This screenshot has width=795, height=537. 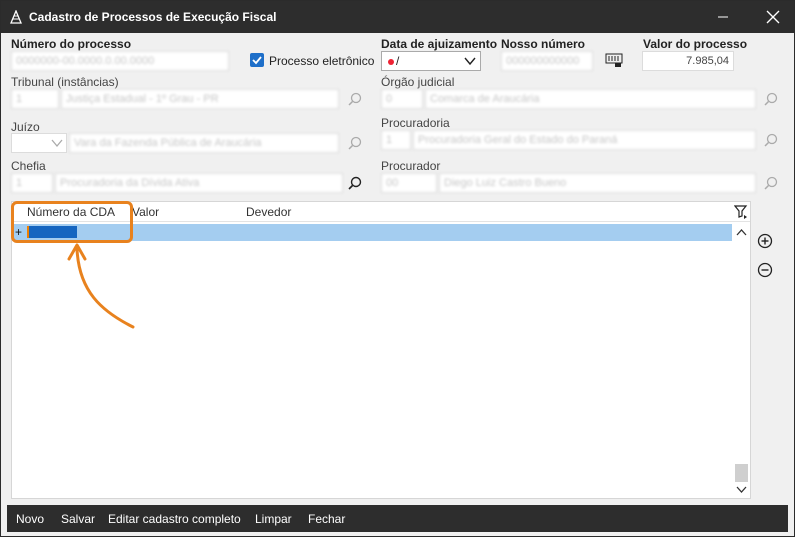 I want to click on scrollbar-thumb, so click(x=741, y=473).